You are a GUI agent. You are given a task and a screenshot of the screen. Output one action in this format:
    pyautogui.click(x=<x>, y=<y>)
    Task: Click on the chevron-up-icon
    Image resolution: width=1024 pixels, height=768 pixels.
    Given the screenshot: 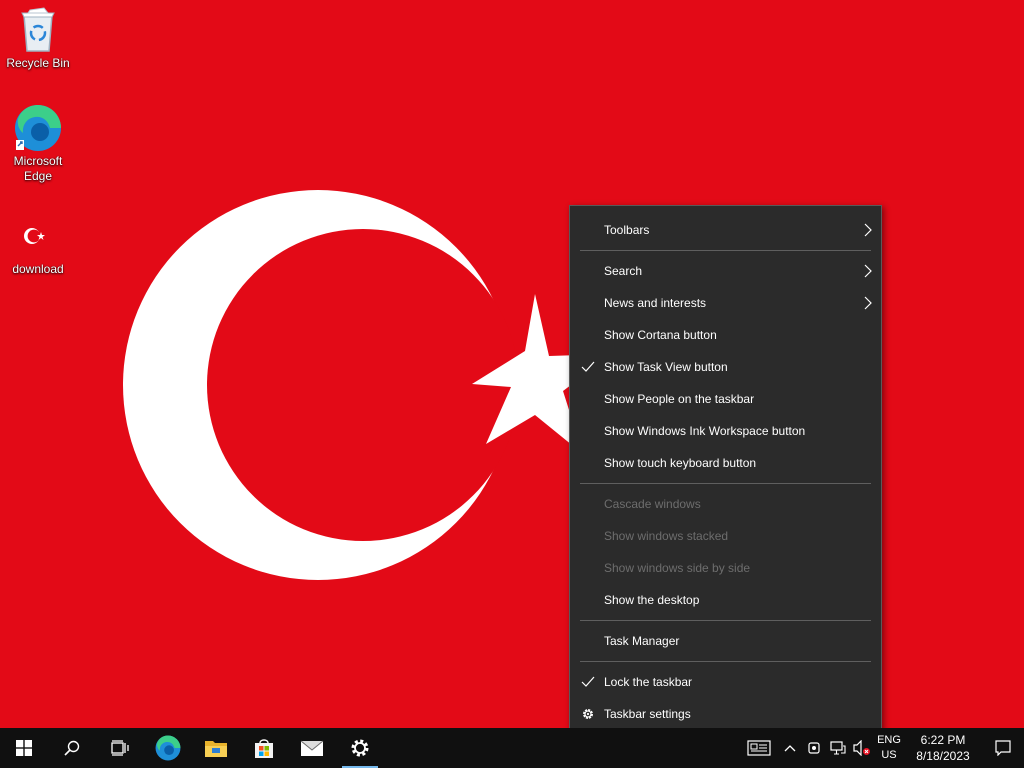 What is the action you would take?
    pyautogui.click(x=790, y=748)
    